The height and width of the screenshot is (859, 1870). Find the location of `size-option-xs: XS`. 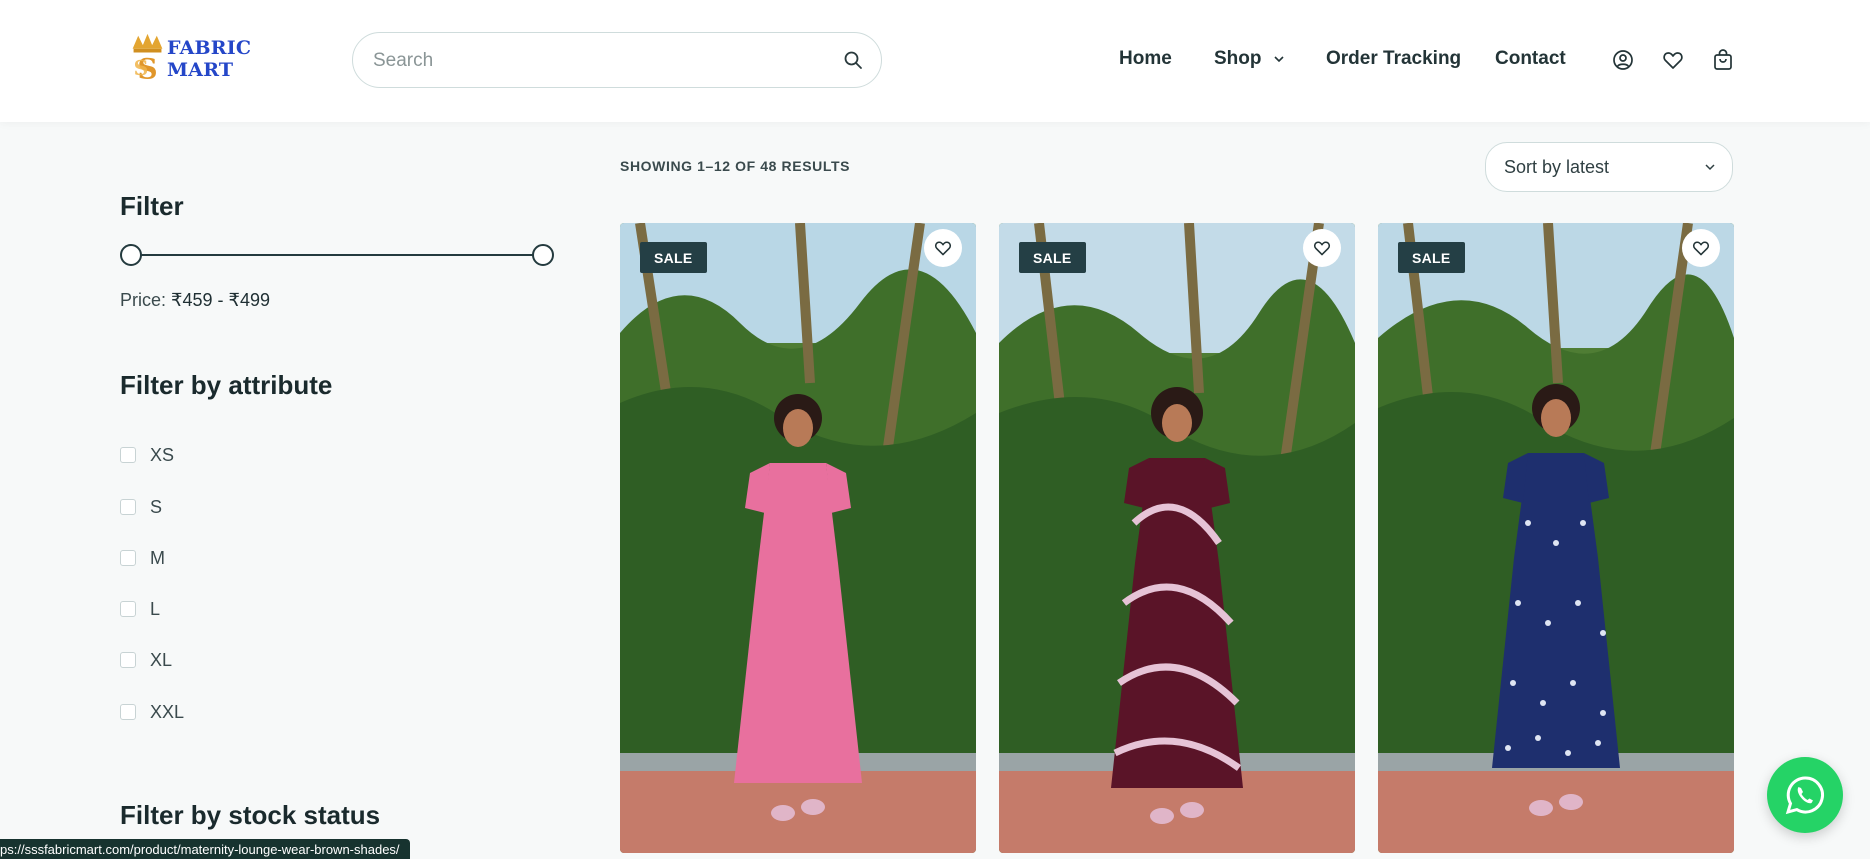

size-option-xs: XS is located at coordinates (147, 455).